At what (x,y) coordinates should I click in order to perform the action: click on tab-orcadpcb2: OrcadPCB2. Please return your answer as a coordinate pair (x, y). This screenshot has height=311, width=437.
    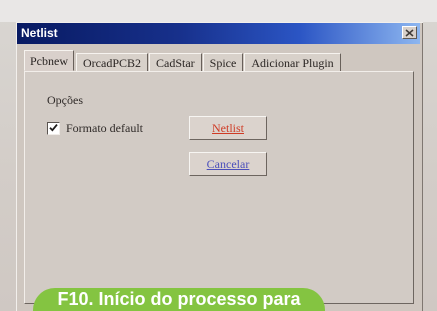
    Looking at the image, I should click on (112, 62).